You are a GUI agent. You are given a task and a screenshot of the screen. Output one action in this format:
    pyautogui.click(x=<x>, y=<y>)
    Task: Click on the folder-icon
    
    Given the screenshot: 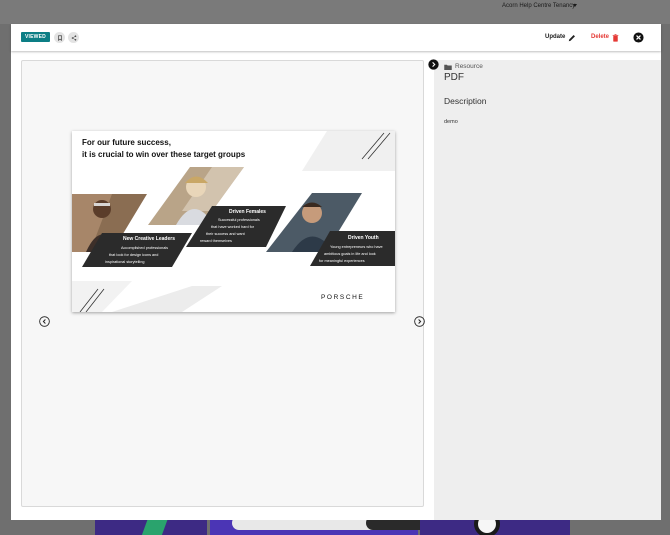 What is the action you would take?
    pyautogui.click(x=448, y=67)
    